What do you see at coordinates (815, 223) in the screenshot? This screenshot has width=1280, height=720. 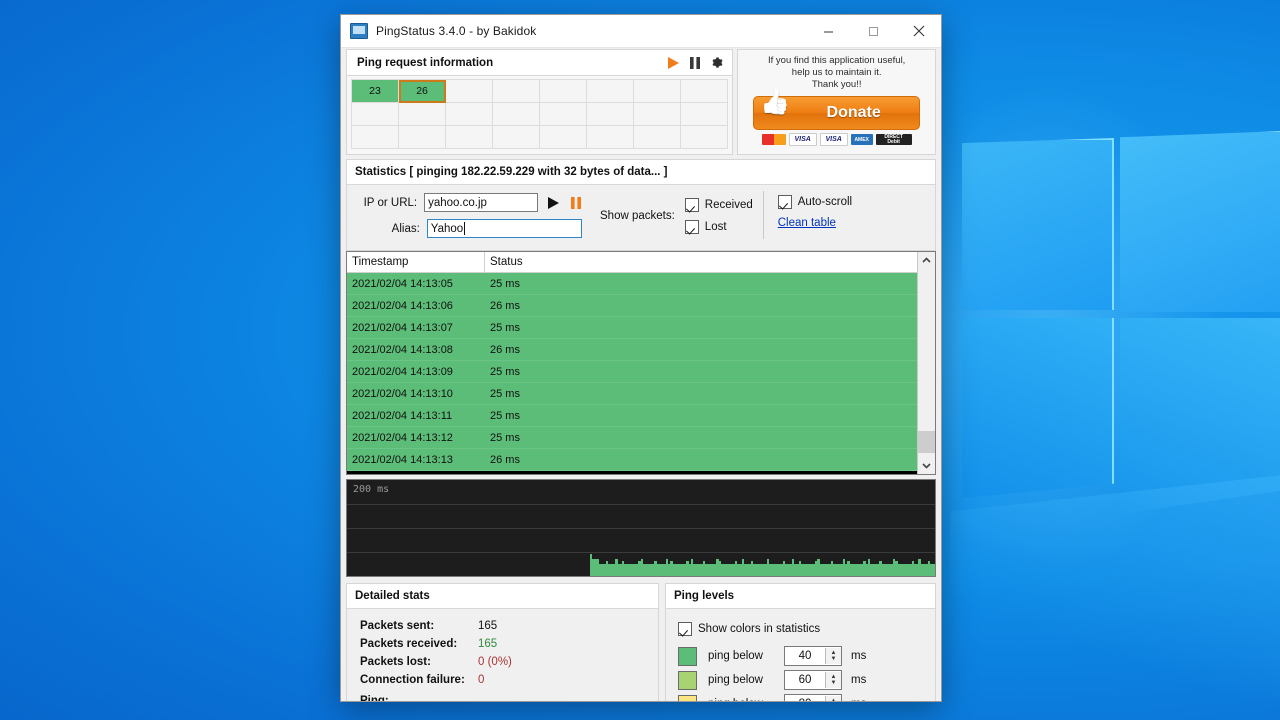 I see `clean-table-link: Clean table` at bounding box center [815, 223].